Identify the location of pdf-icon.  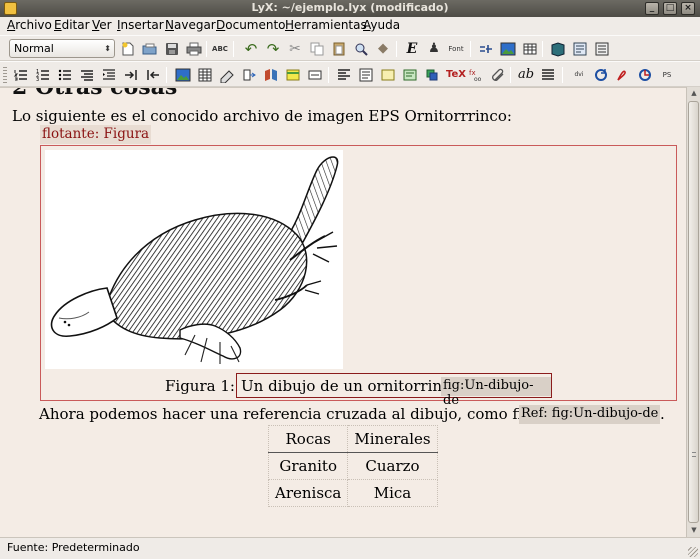
(623, 75).